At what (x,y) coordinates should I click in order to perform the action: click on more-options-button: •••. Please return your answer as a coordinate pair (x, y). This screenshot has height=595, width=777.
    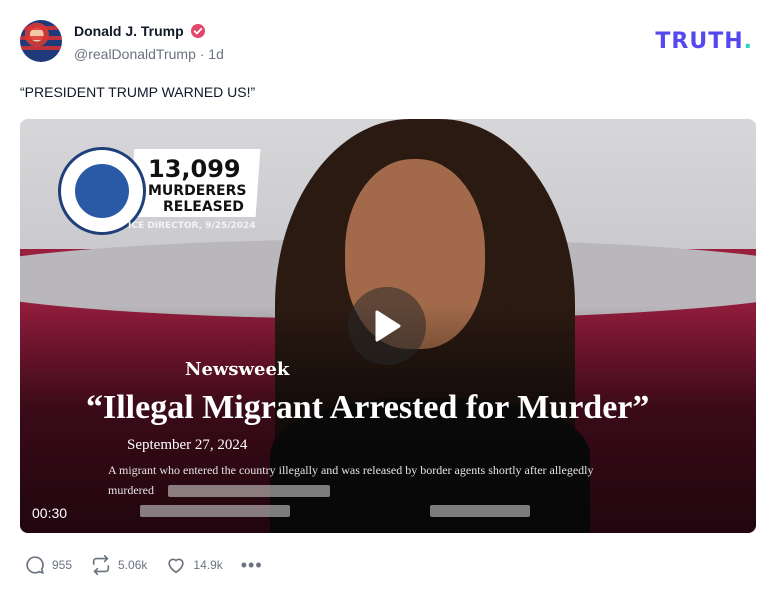
    Looking at the image, I should click on (251, 565).